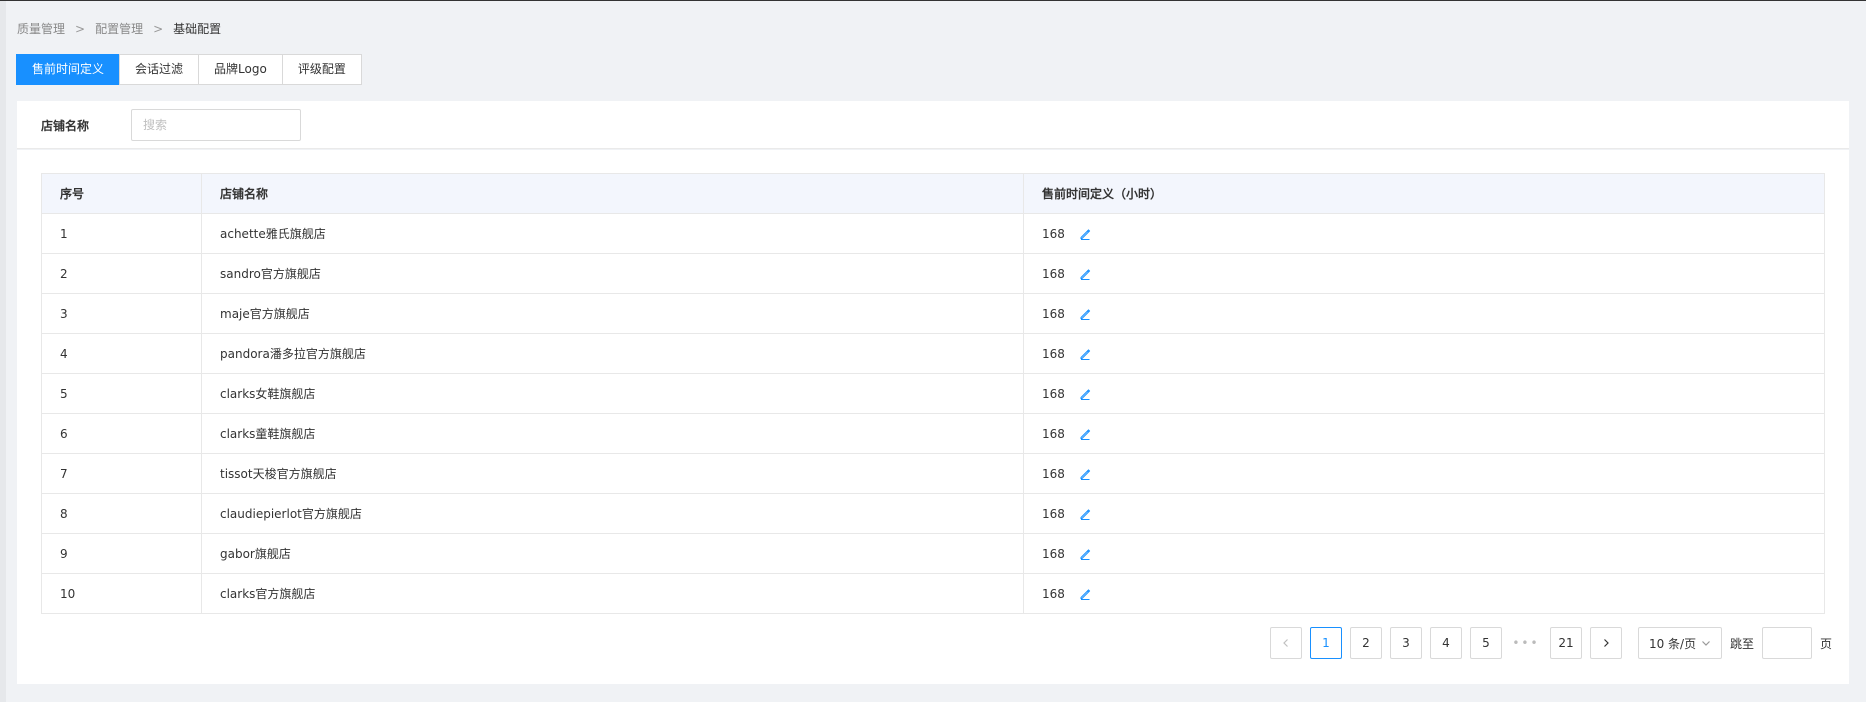 Image resolution: width=1866 pixels, height=702 pixels. I want to click on config-tabs: 售前时间定义 会话过滤 品牌Logo 评级配置, so click(189, 69).